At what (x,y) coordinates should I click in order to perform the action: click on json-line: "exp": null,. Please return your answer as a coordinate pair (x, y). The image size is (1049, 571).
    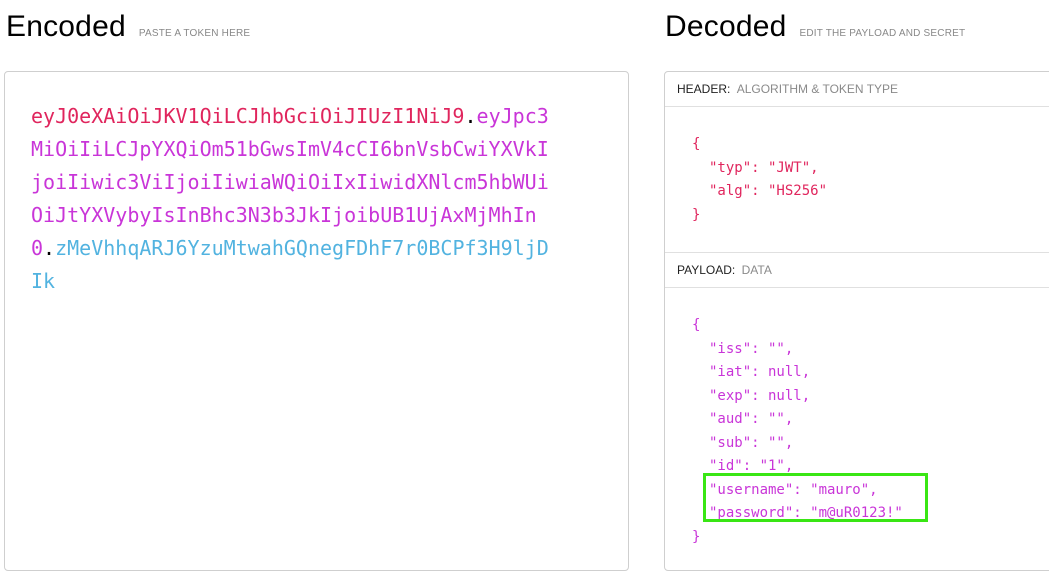
    Looking at the image, I should click on (760, 395).